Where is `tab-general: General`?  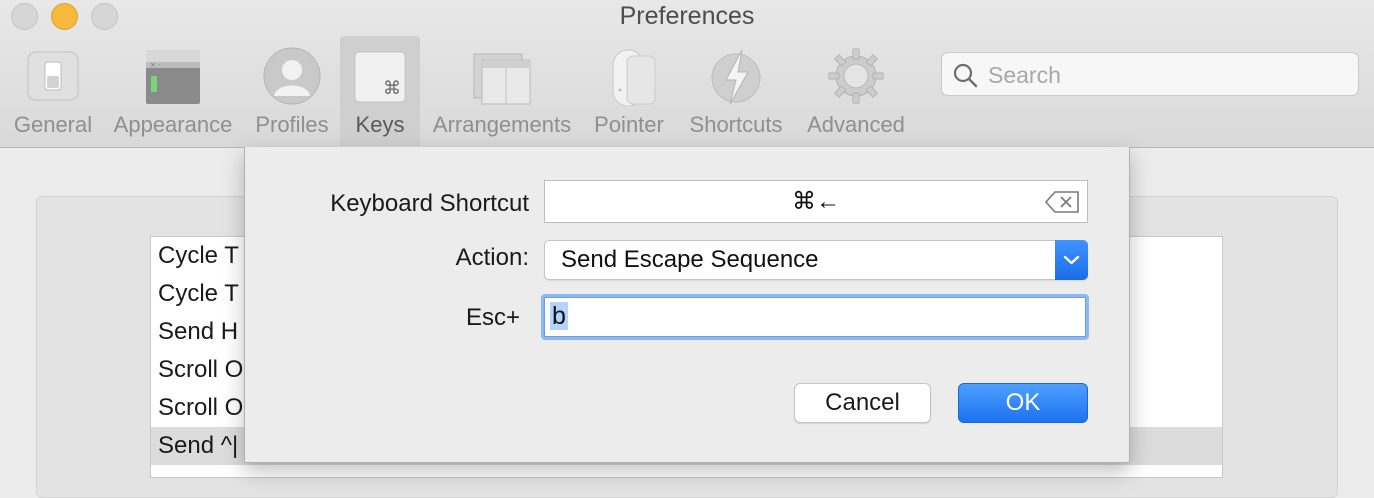 tab-general: General is located at coordinates (53, 91).